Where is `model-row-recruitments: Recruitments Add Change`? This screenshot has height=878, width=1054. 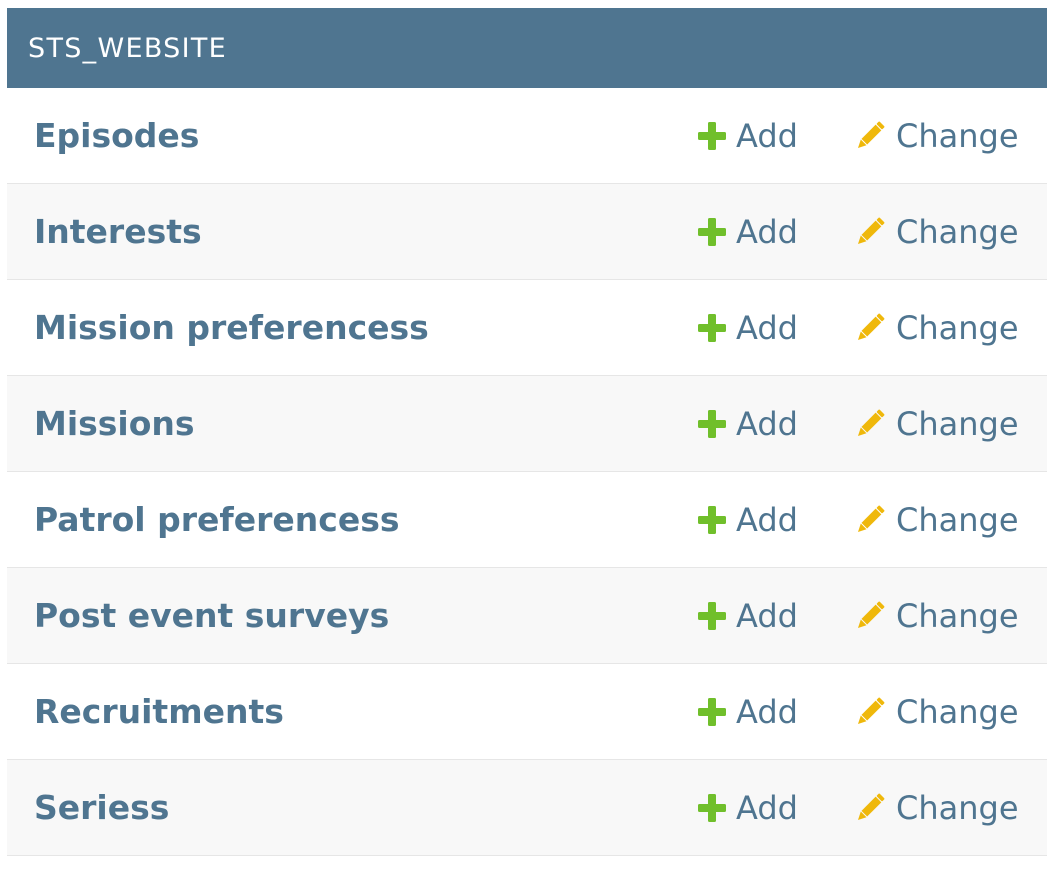
model-row-recruitments: Recruitments Add Change is located at coordinates (527, 712).